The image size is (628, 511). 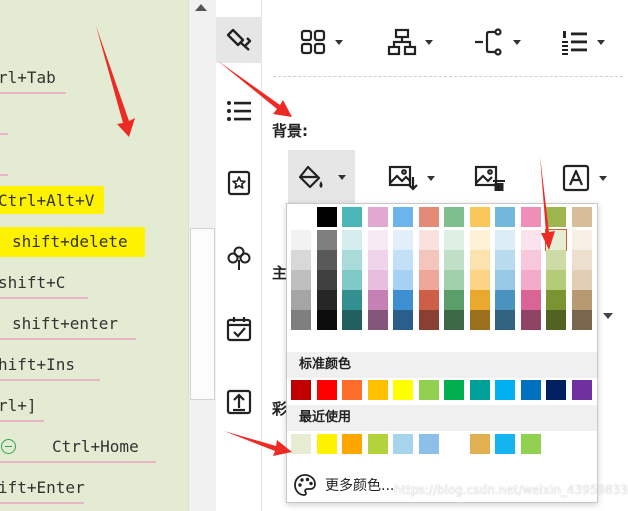 I want to click on side-tool-export, so click(x=239, y=402).